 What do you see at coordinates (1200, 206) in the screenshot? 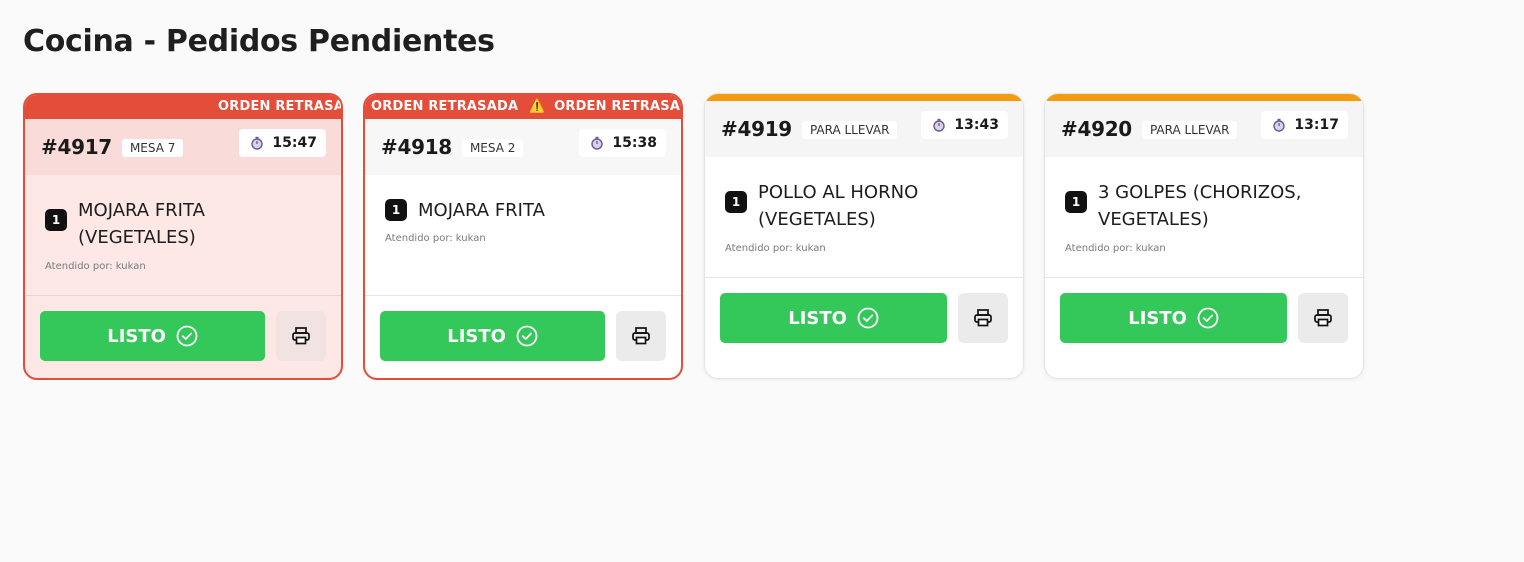
I see `item-name: 3 GOLPES (CHORIZOS, VEGETALES)` at bounding box center [1200, 206].